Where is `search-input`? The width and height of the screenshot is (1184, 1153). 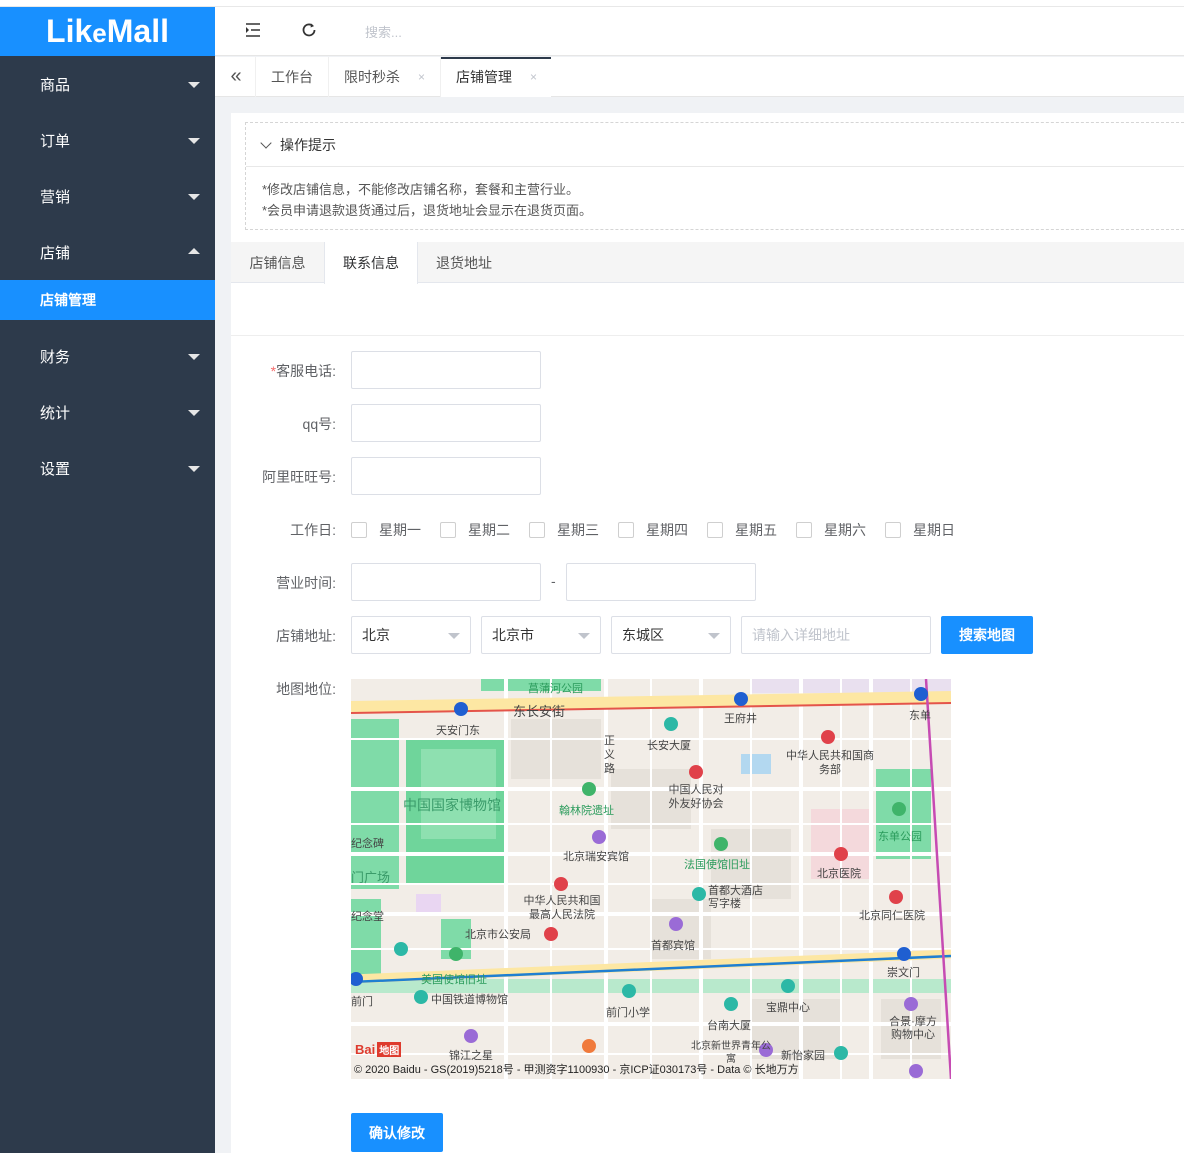
search-input is located at coordinates (435, 32).